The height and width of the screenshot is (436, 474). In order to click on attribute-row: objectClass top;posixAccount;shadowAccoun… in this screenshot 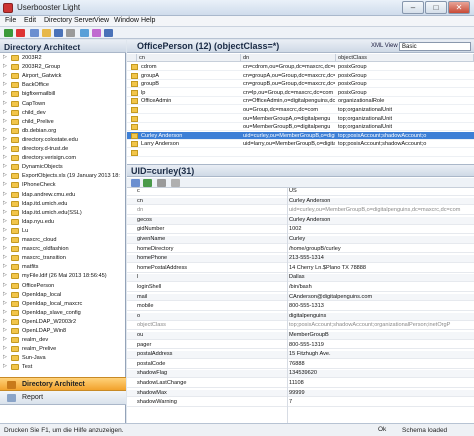, I will do `click(300, 326)`.